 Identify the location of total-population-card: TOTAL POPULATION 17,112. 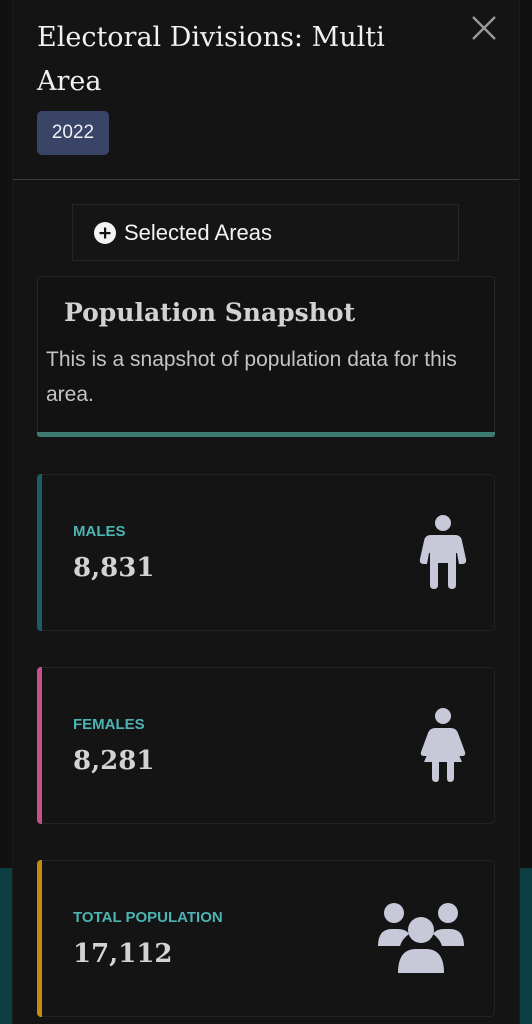
(266, 938).